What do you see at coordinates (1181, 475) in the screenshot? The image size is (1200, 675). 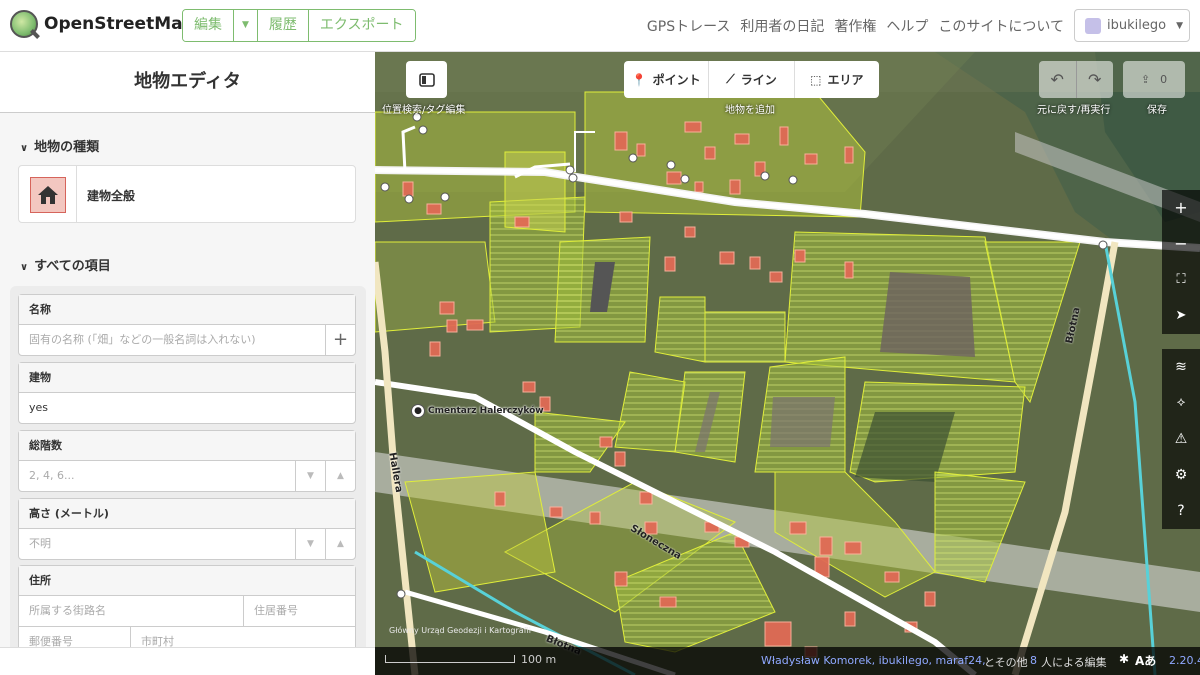 I see `preferences-icon: ⚙` at bounding box center [1181, 475].